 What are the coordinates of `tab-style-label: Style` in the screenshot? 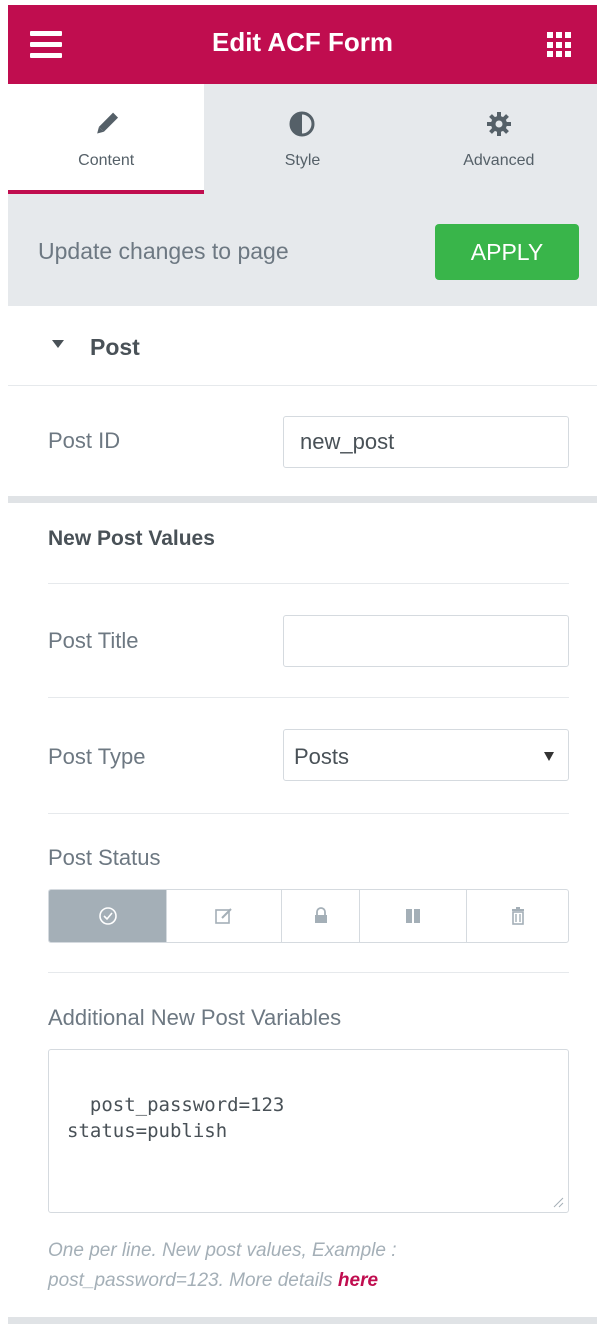 It's located at (302, 160).